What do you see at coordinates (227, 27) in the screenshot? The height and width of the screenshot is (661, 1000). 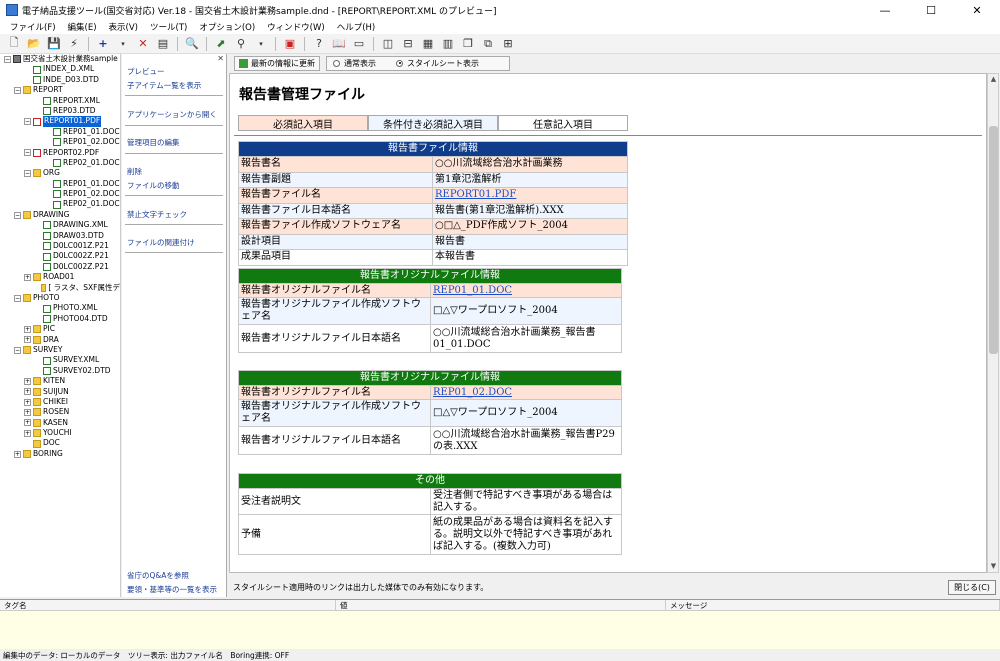 I see `menu-item: オプション(O)` at bounding box center [227, 27].